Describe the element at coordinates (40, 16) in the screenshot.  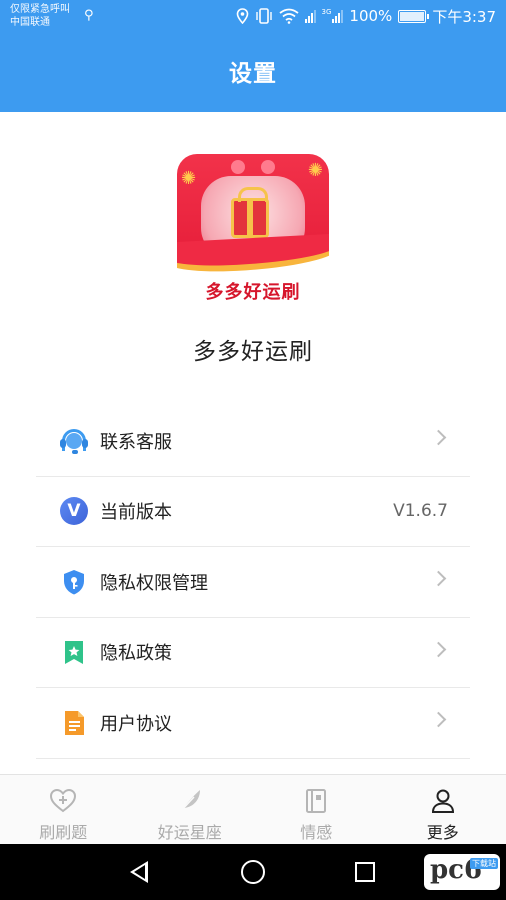
I see `carrier-info: 仅限紧急呼叫 中国联通` at that location.